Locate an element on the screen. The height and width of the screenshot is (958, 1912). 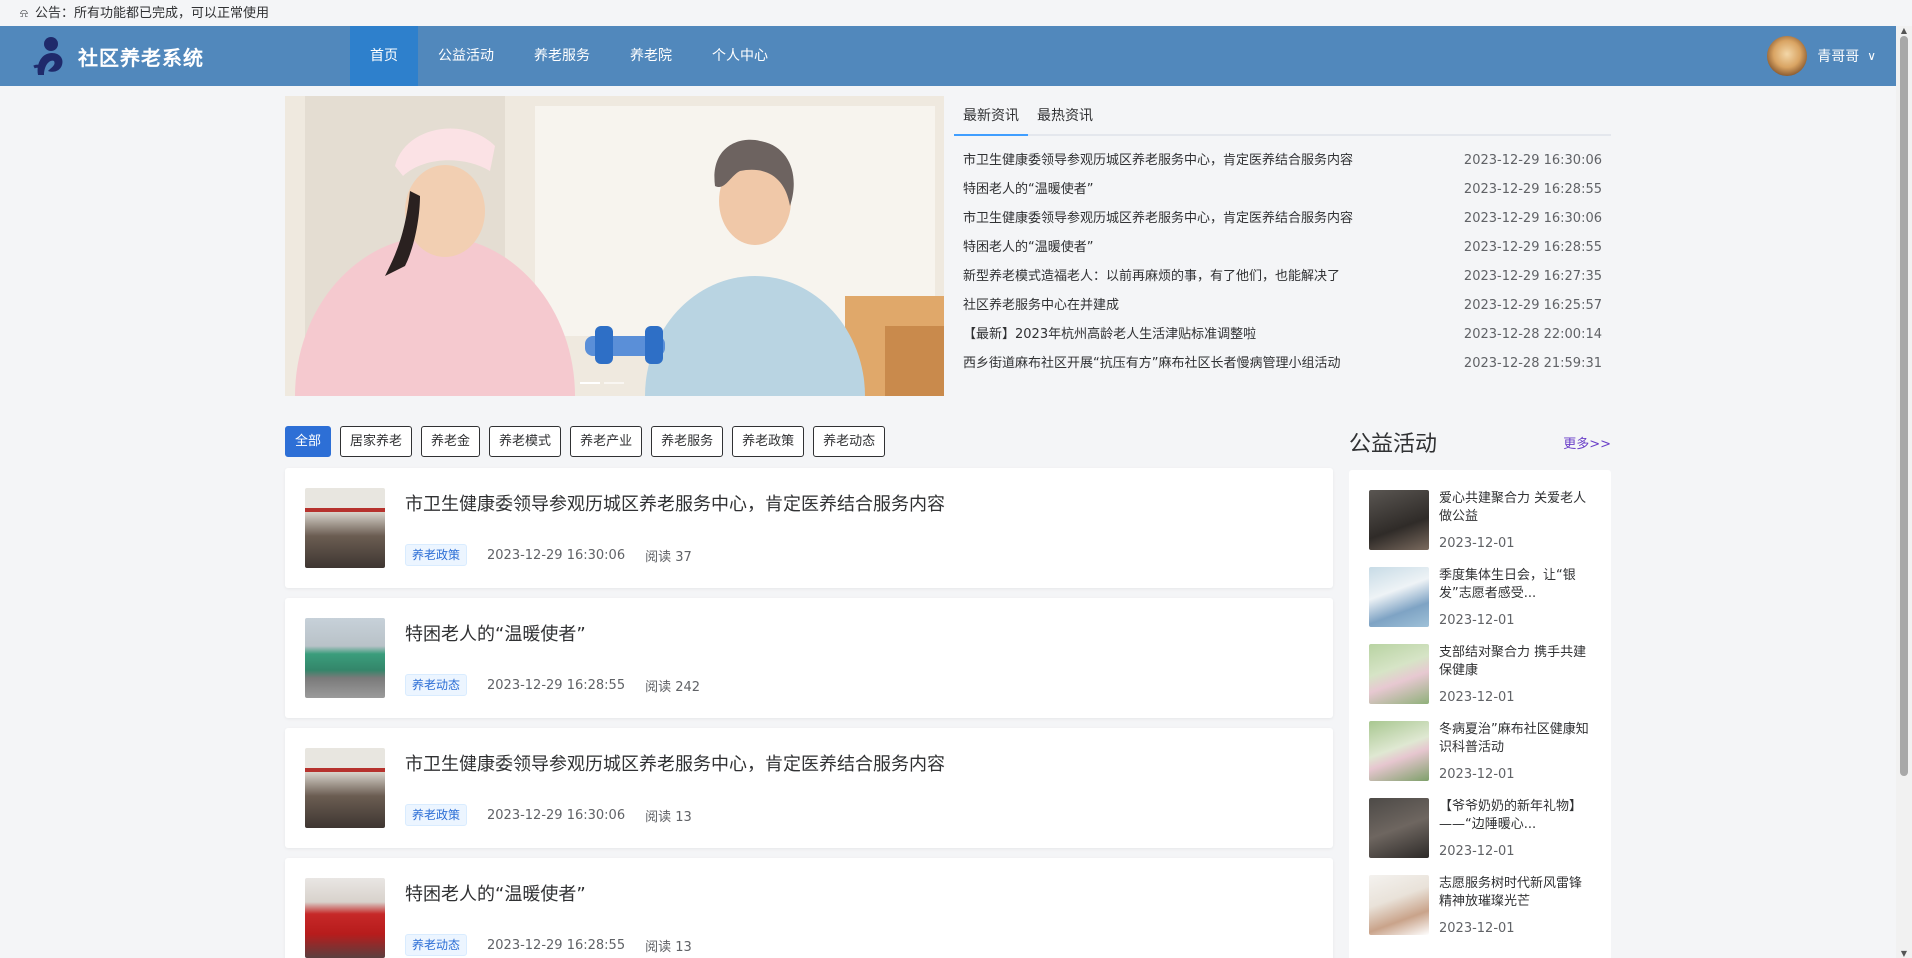
filter-pension: 养老金 is located at coordinates (451, 441).